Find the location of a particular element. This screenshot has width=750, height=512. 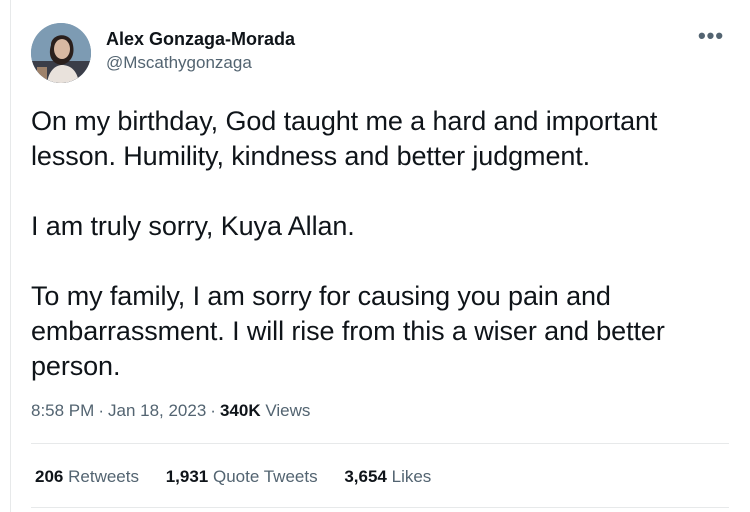

display-name: Alex Gonzaga-Morada is located at coordinates (200, 39).